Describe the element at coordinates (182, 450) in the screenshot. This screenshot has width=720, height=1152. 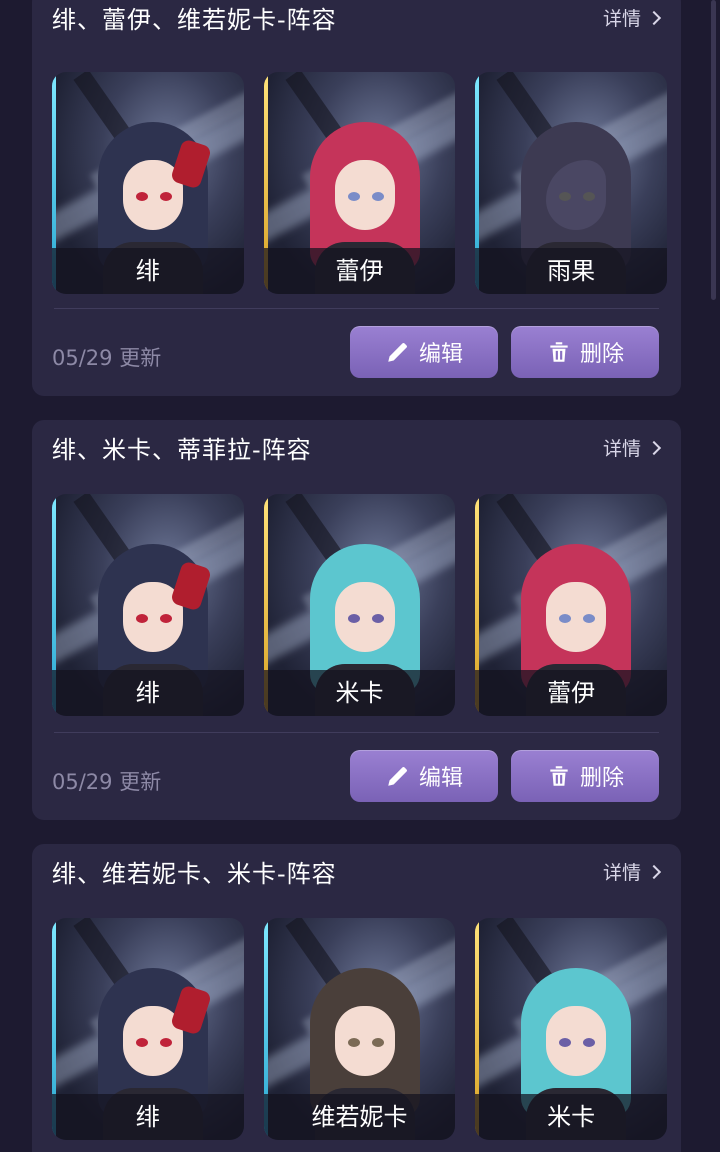
I see `lineup-title: 绯、米卡、蒂菲拉-阵容` at that location.